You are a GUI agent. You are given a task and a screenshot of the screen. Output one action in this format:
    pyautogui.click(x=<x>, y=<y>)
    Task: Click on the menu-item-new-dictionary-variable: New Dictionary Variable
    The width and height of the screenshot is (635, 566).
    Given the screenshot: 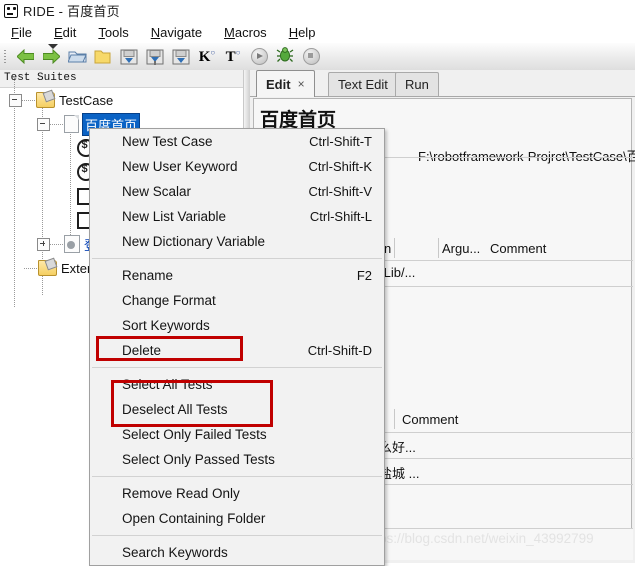 What is the action you would take?
    pyautogui.click(x=237, y=241)
    